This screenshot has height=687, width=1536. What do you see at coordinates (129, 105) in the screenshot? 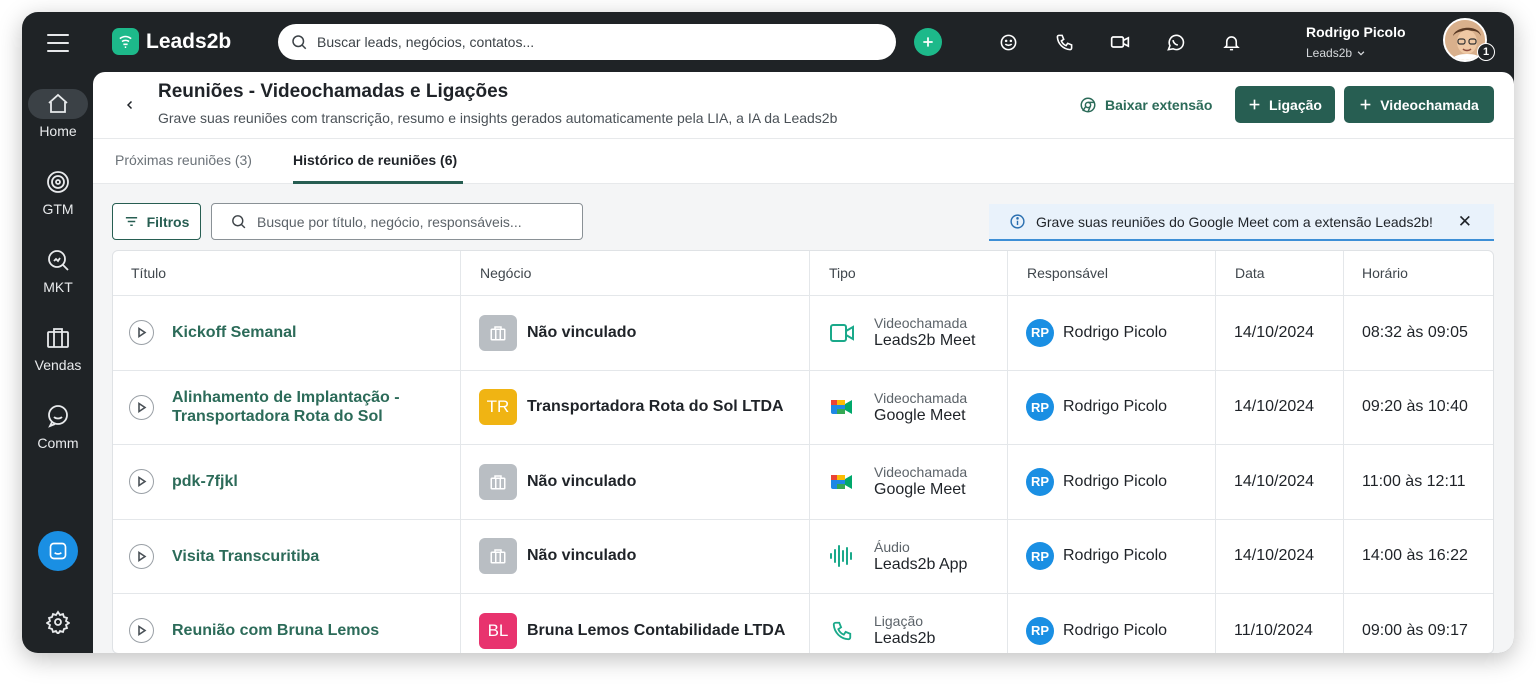
I see `chevron-left-icon` at bounding box center [129, 105].